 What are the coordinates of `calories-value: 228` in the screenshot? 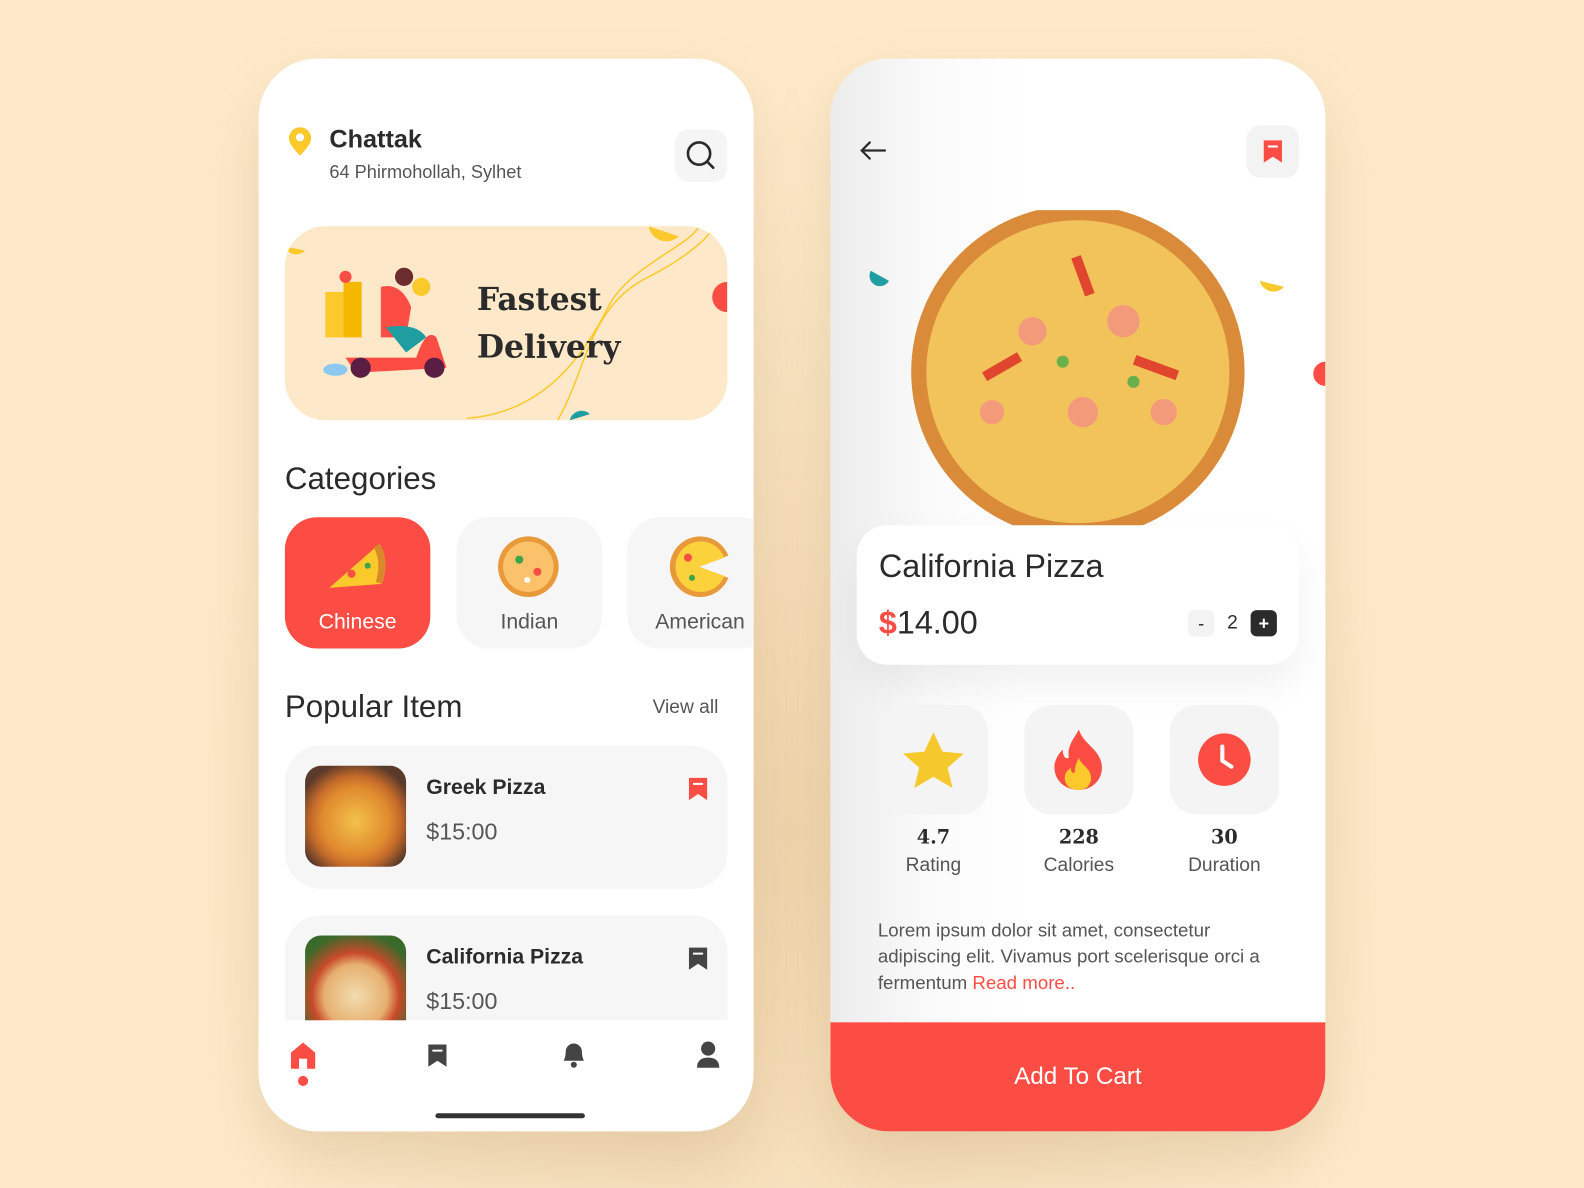 It's located at (1078, 837).